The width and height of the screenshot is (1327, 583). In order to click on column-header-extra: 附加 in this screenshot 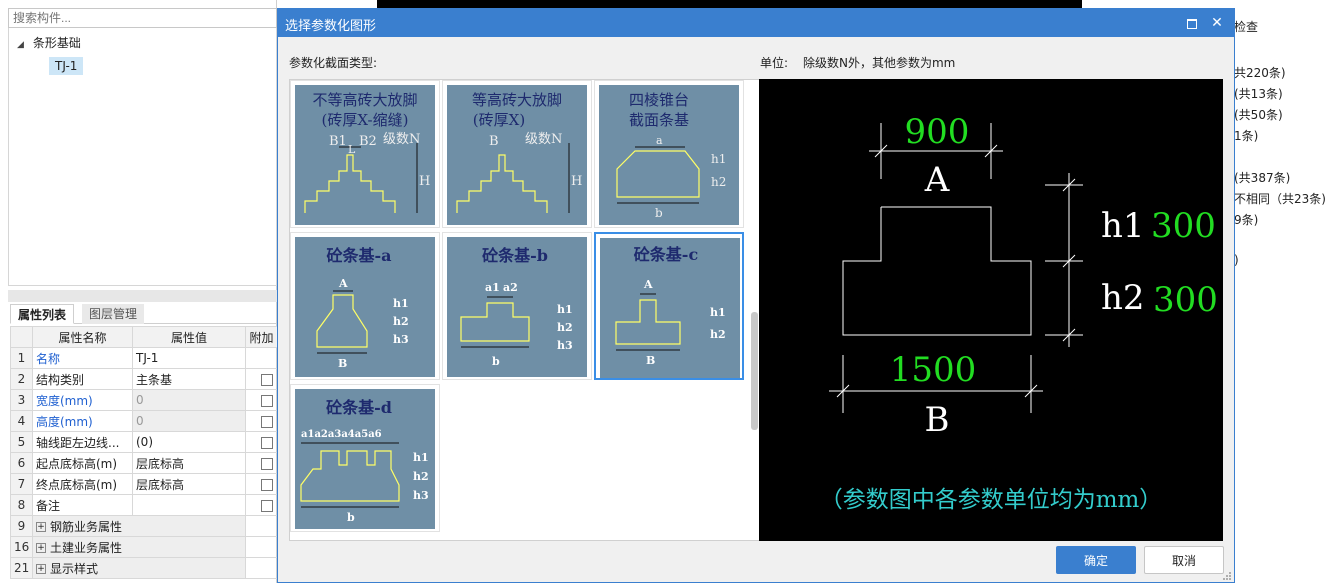, I will do `click(261, 337)`.